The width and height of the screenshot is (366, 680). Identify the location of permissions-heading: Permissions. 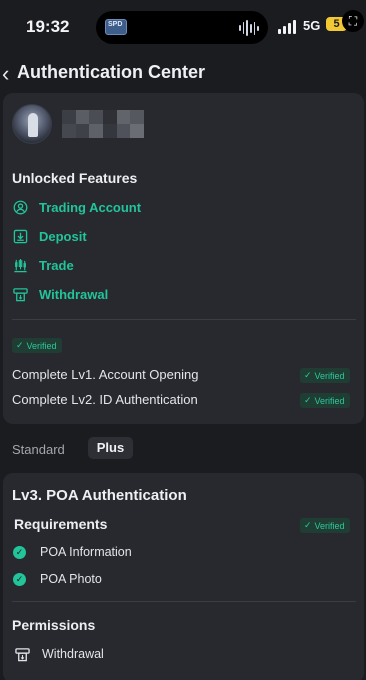
(54, 625).